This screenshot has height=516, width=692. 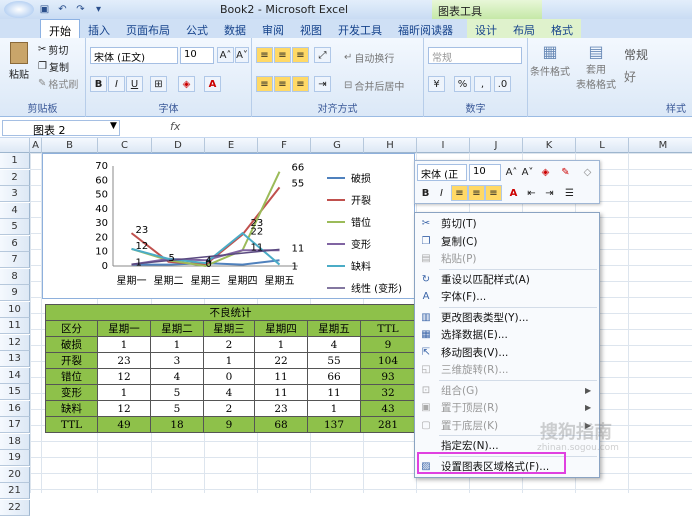 I want to click on menu-item-cut: ✂ 剪切(T), so click(x=507, y=224).